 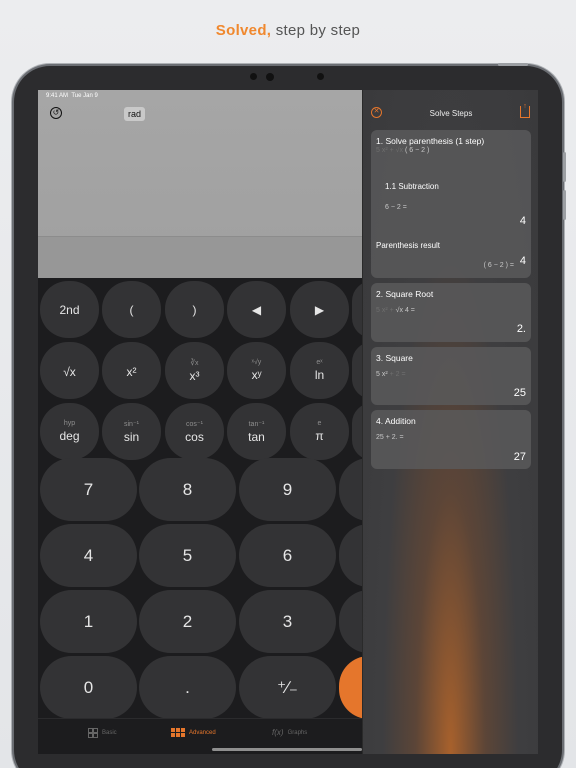 What do you see at coordinates (287, 555) in the screenshot?
I see `key-6: 6` at bounding box center [287, 555].